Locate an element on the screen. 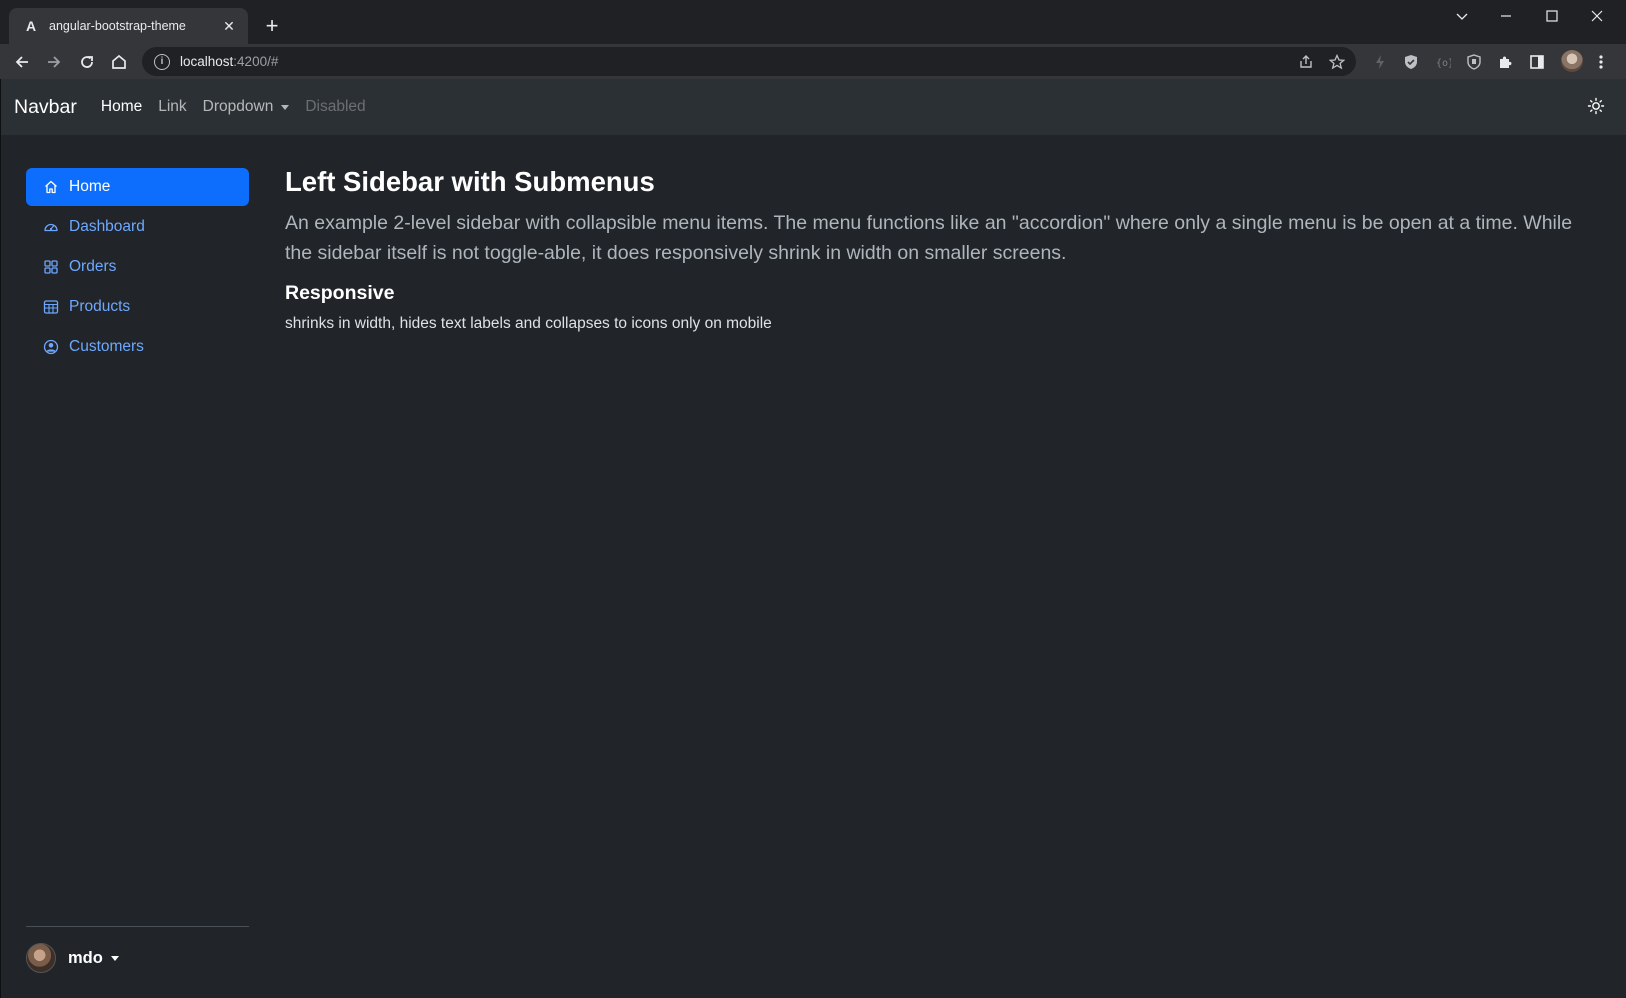  profile-avatar is located at coordinates (1572, 61).